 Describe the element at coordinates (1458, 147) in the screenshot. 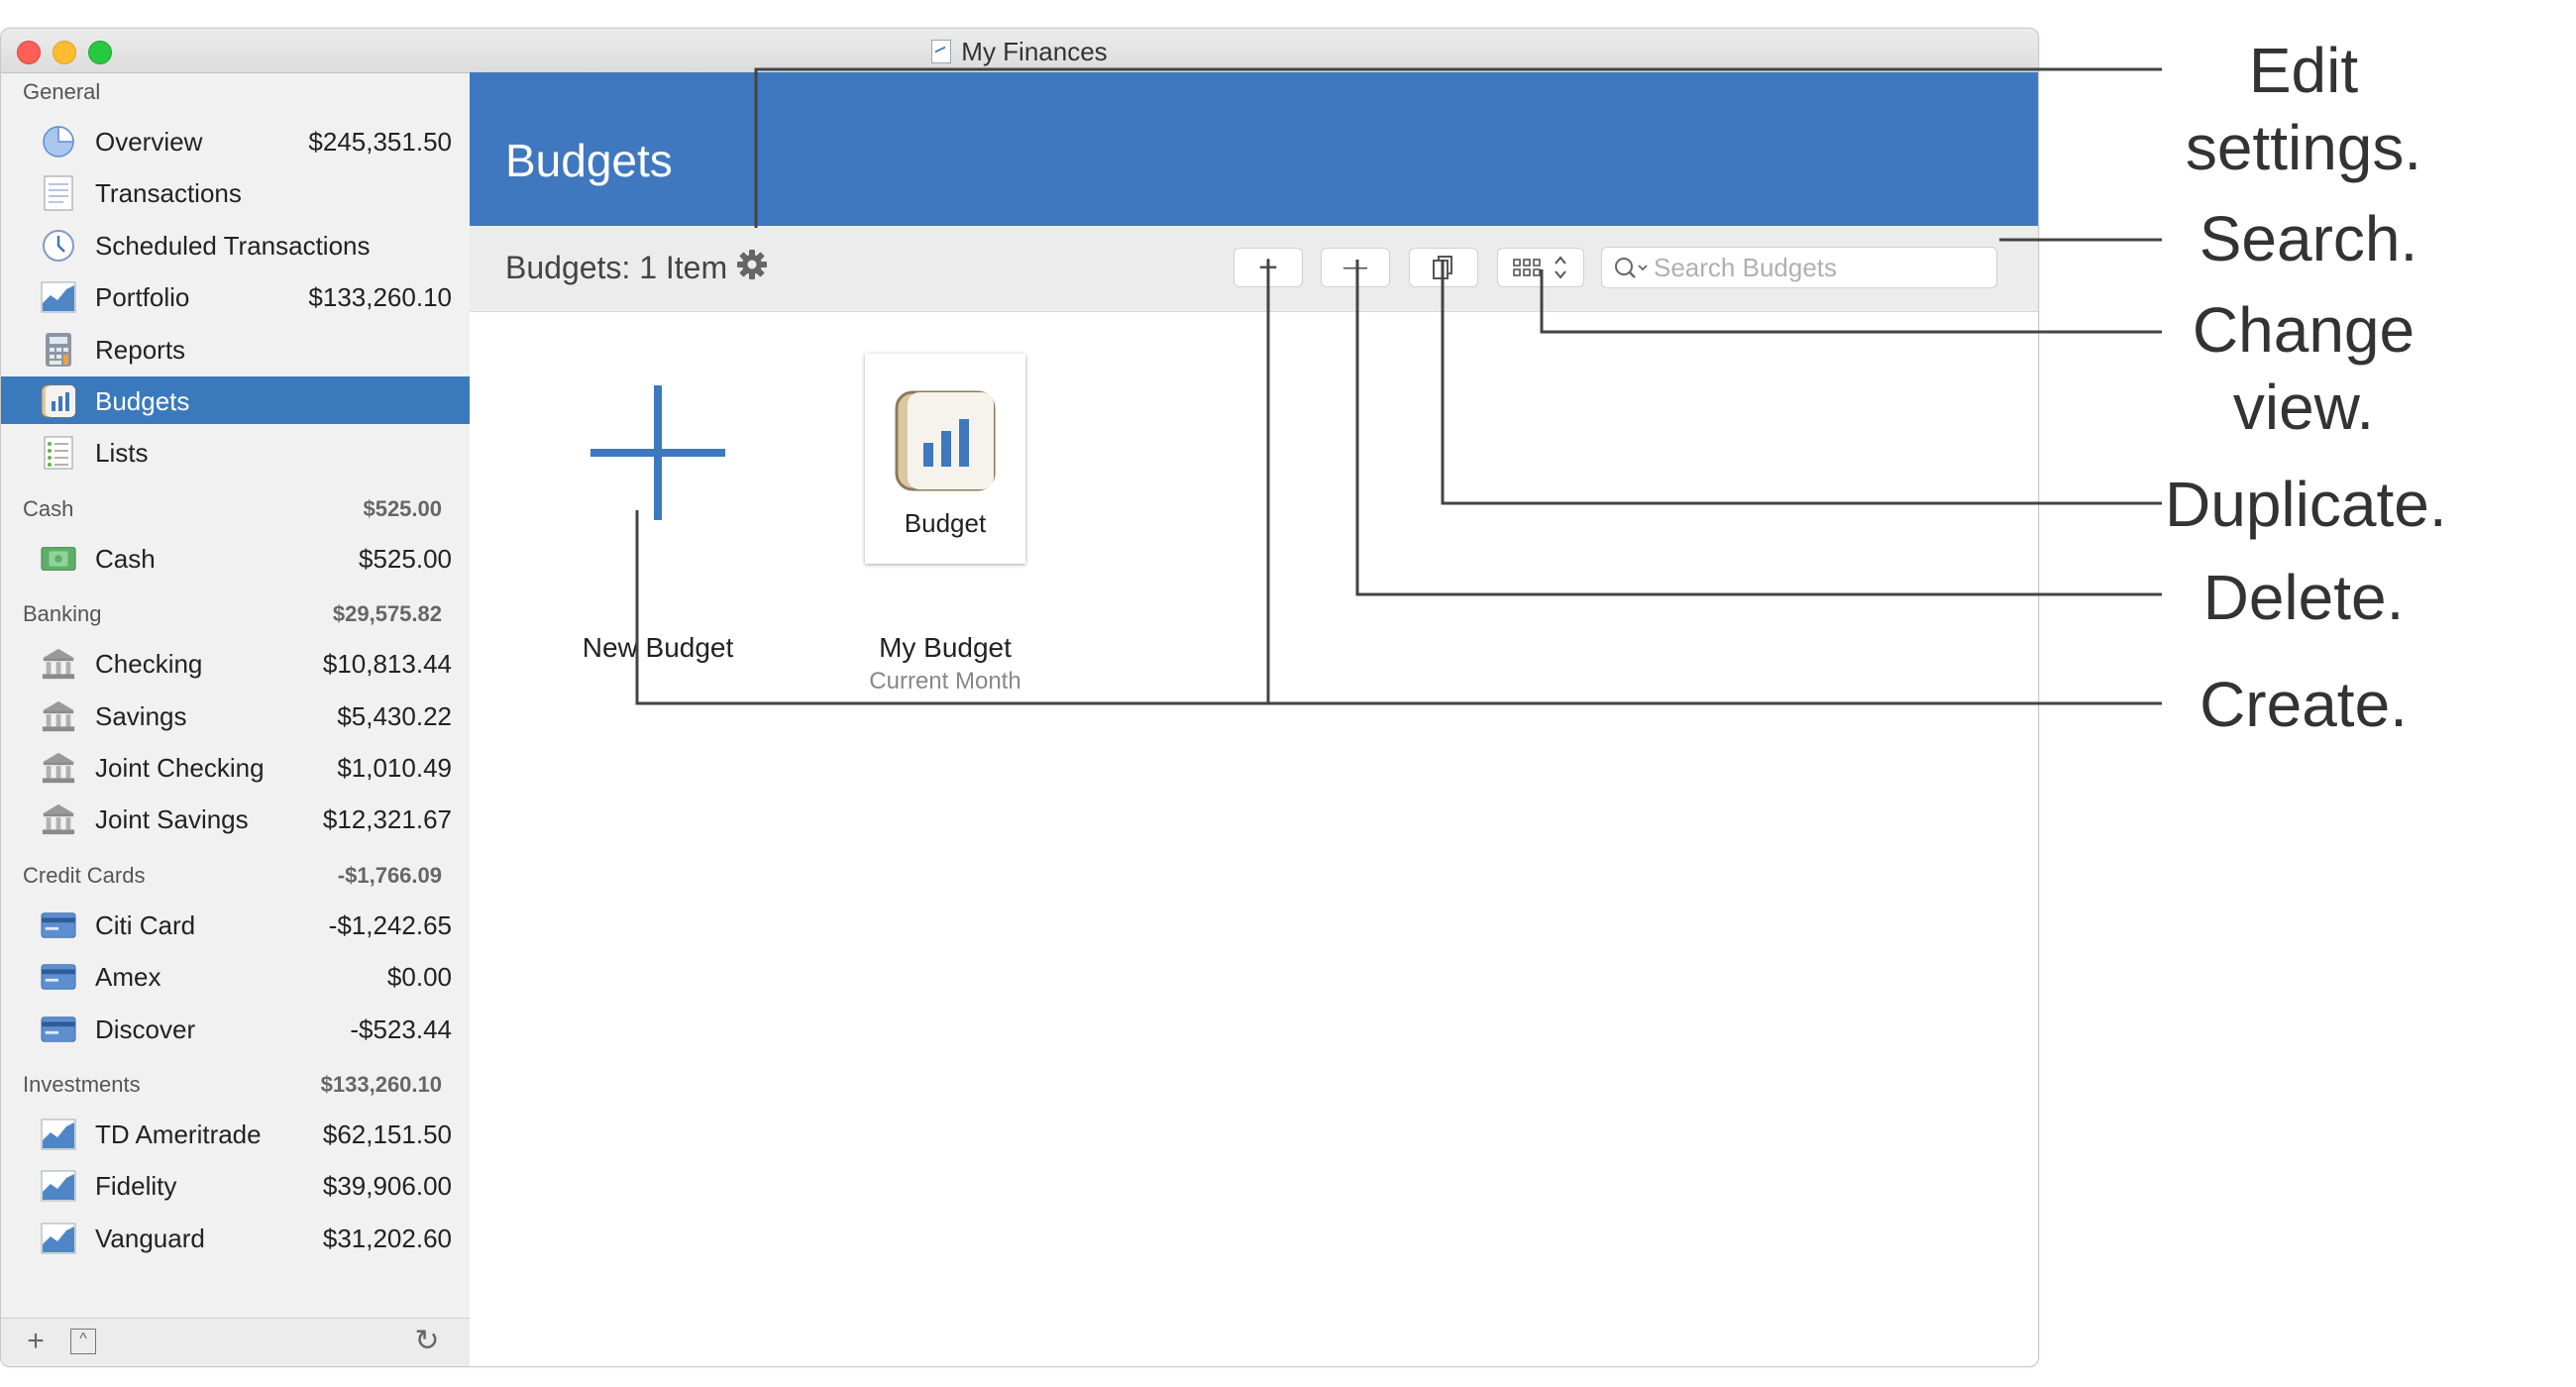

I see `edit-settings-leader` at that location.